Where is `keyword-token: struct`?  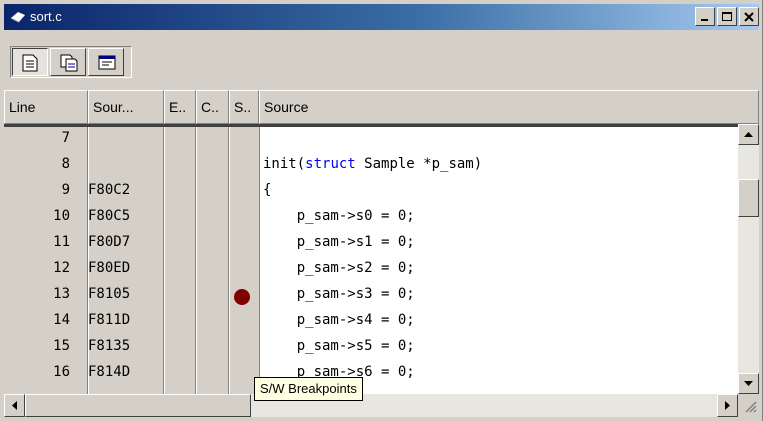
keyword-token: struct is located at coordinates (330, 164).